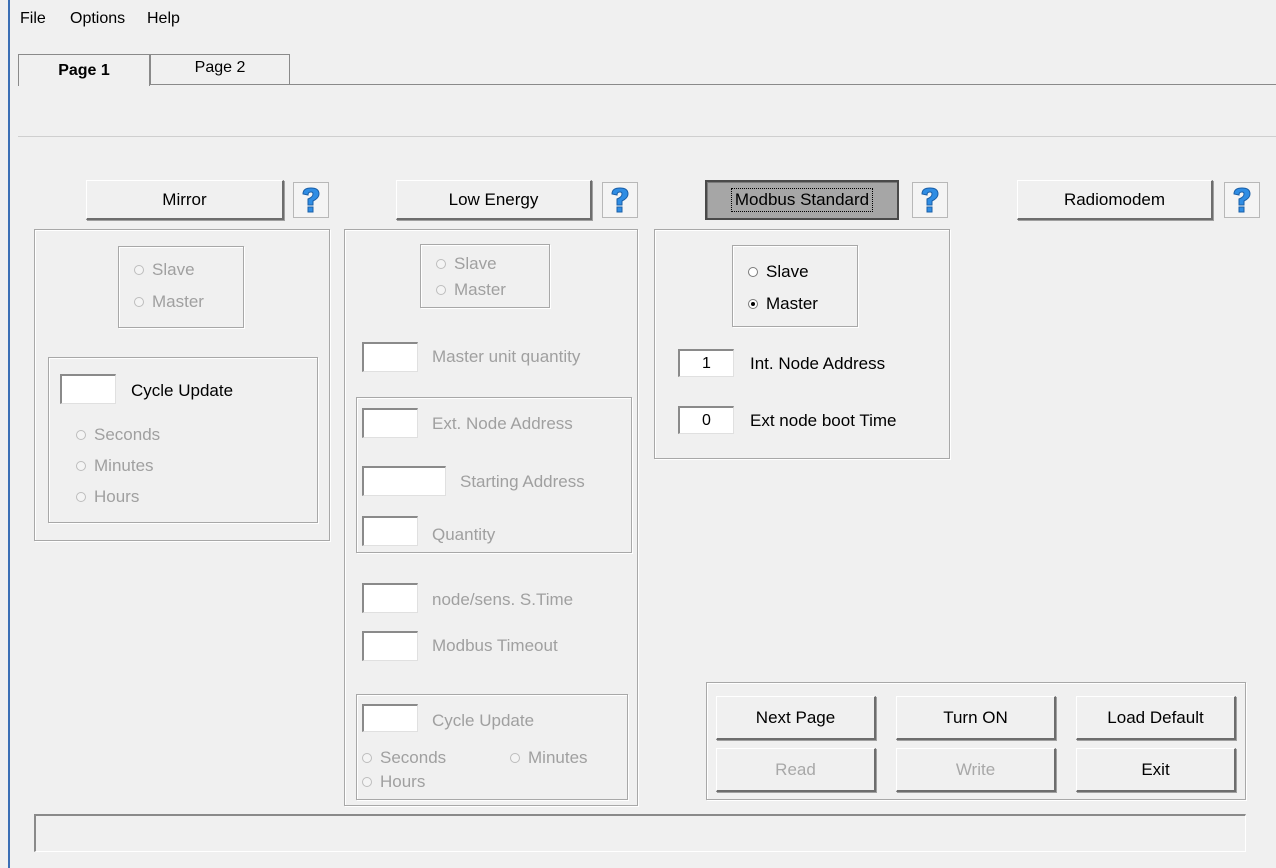 This screenshot has height=868, width=1276. Describe the element at coordinates (163, 19) in the screenshot. I see `menu-help: Help` at that location.